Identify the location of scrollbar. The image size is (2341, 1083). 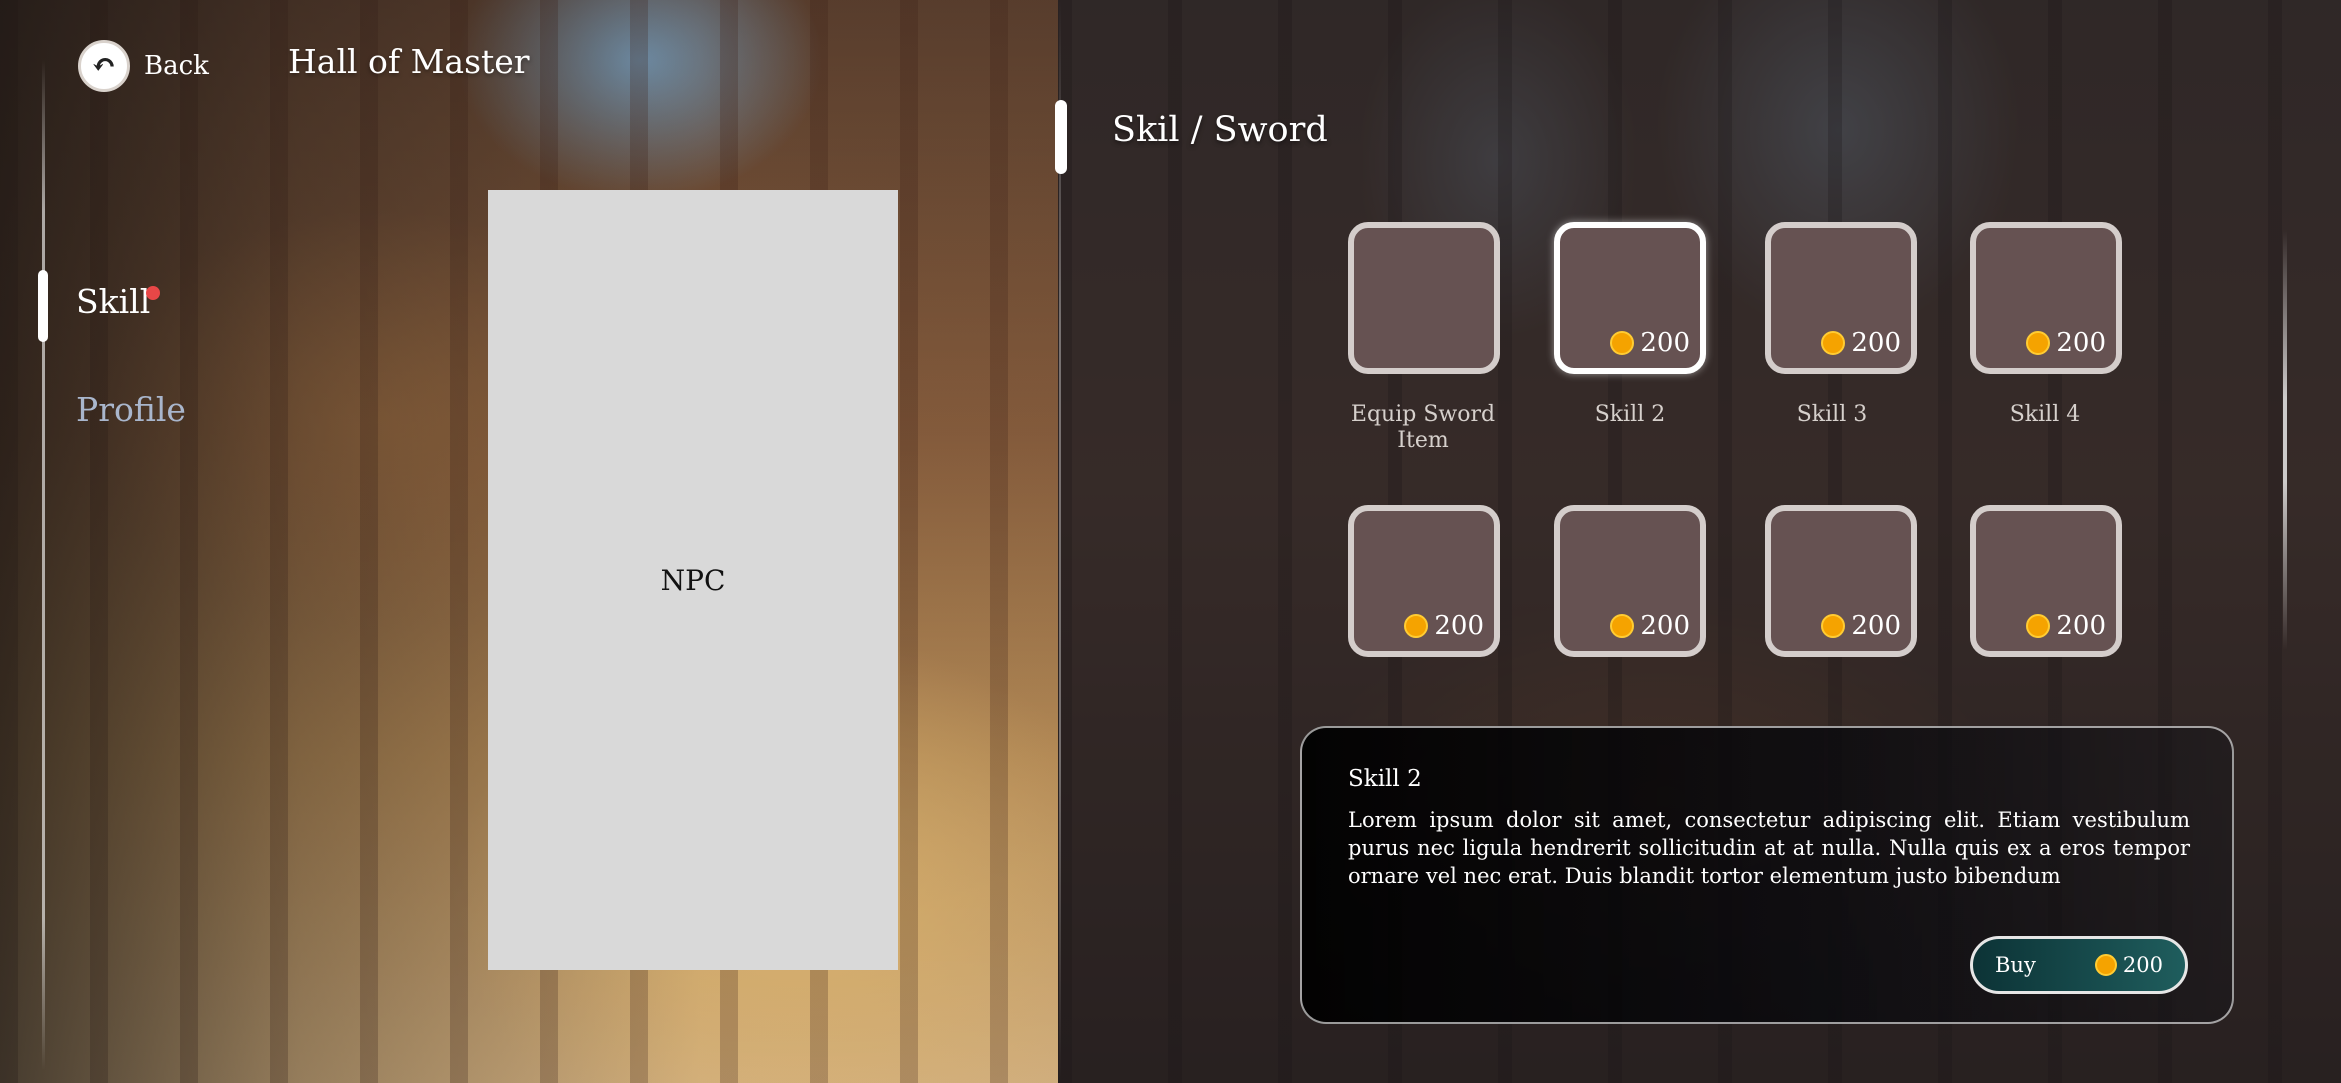
(2285, 440).